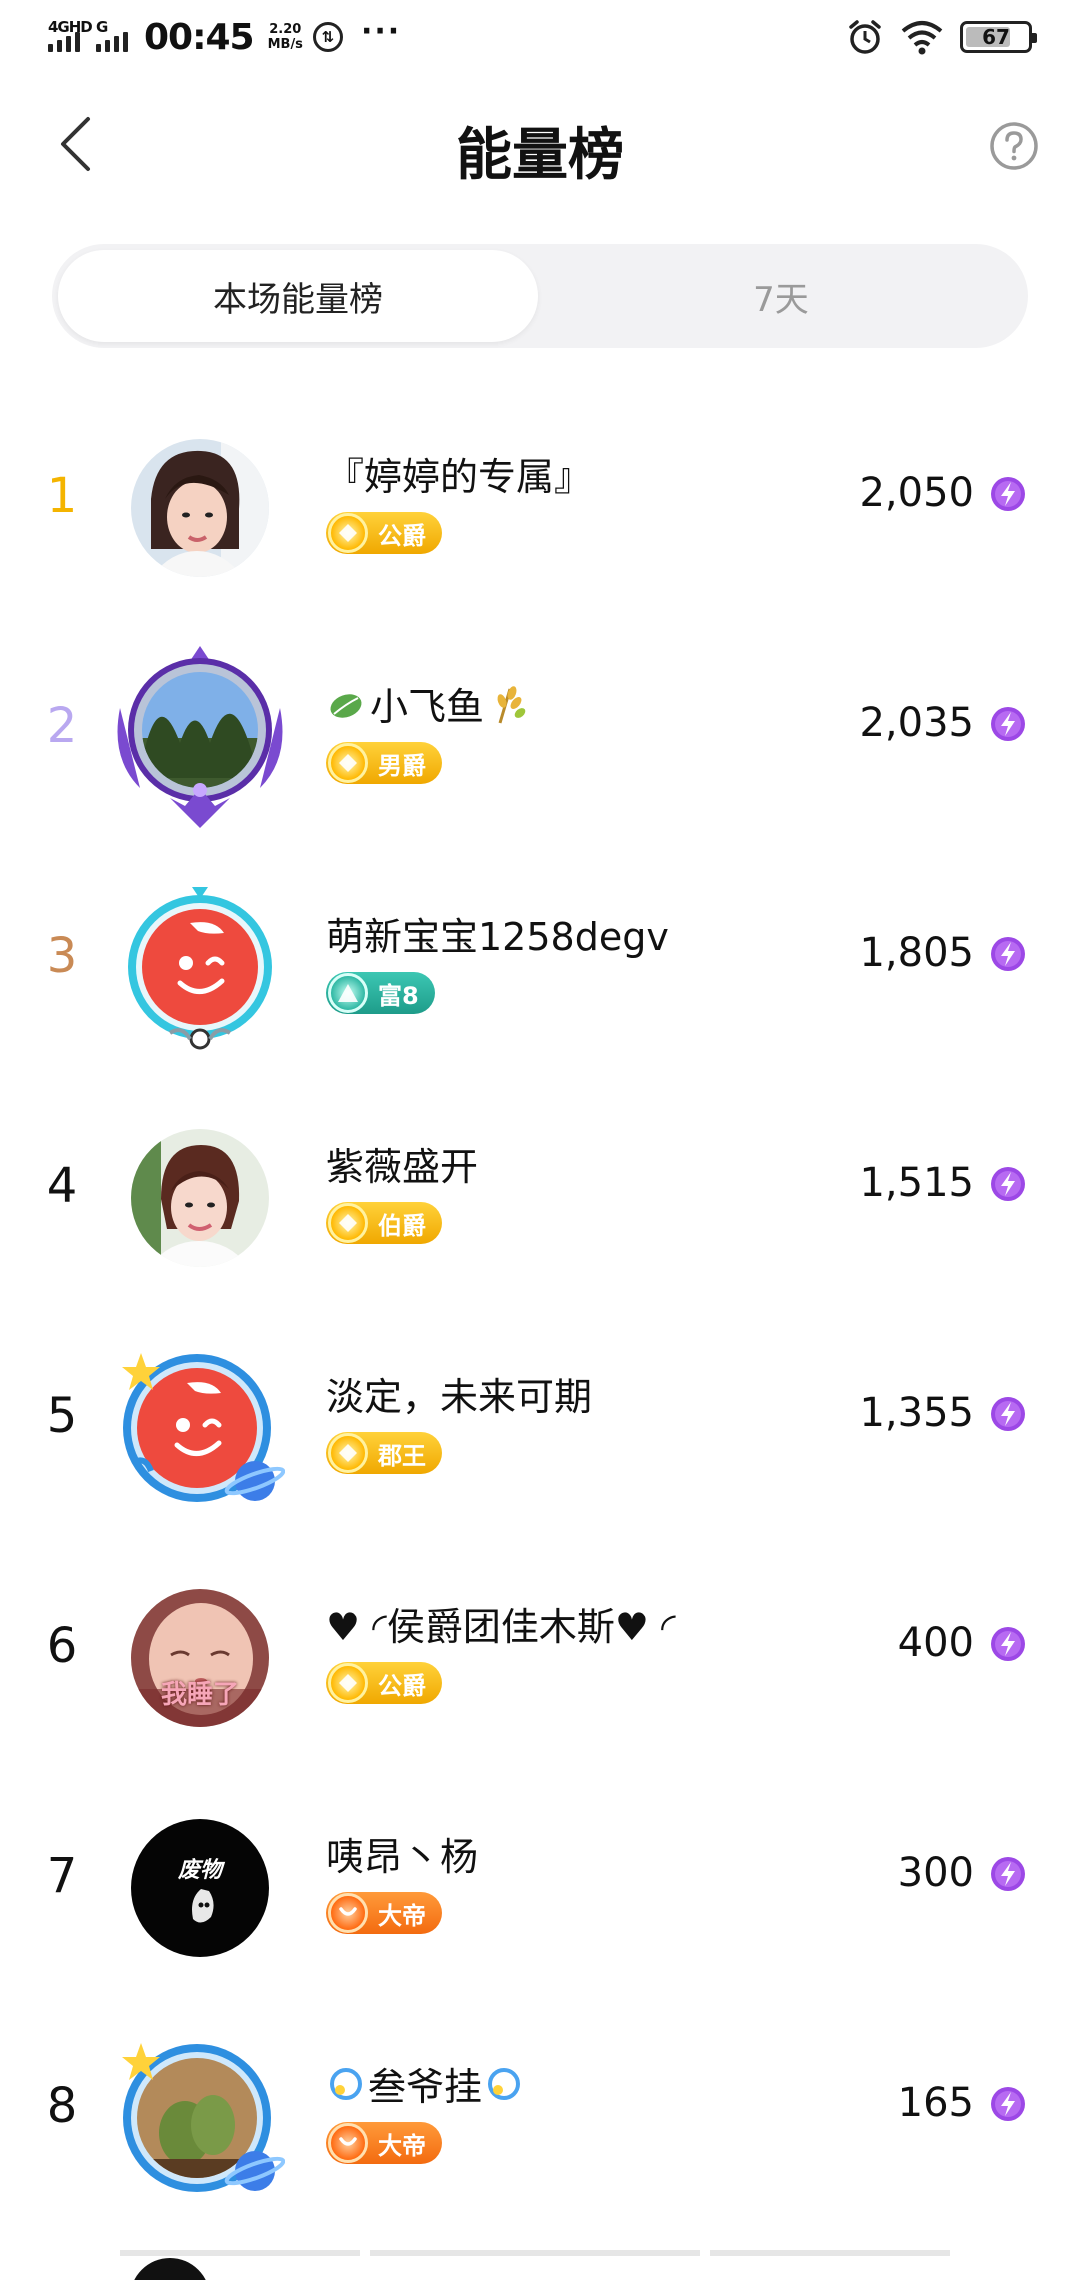 The height and width of the screenshot is (2280, 1080). What do you see at coordinates (916, 1183) in the screenshot?
I see `energy-score: 1,515` at bounding box center [916, 1183].